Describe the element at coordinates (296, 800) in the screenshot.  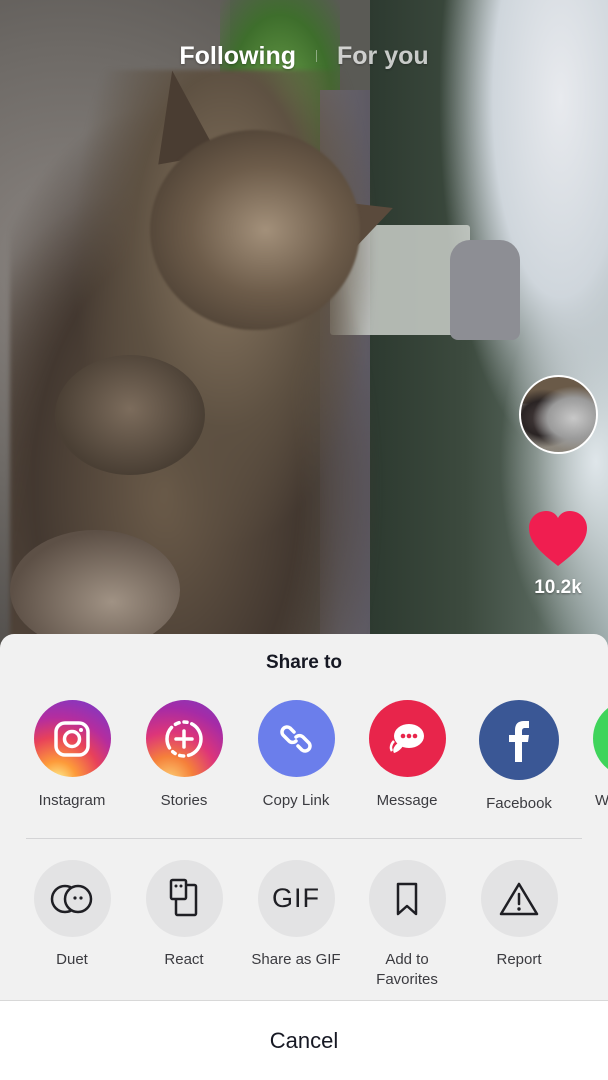
I see `share-copy-link-label: Copy Link` at that location.